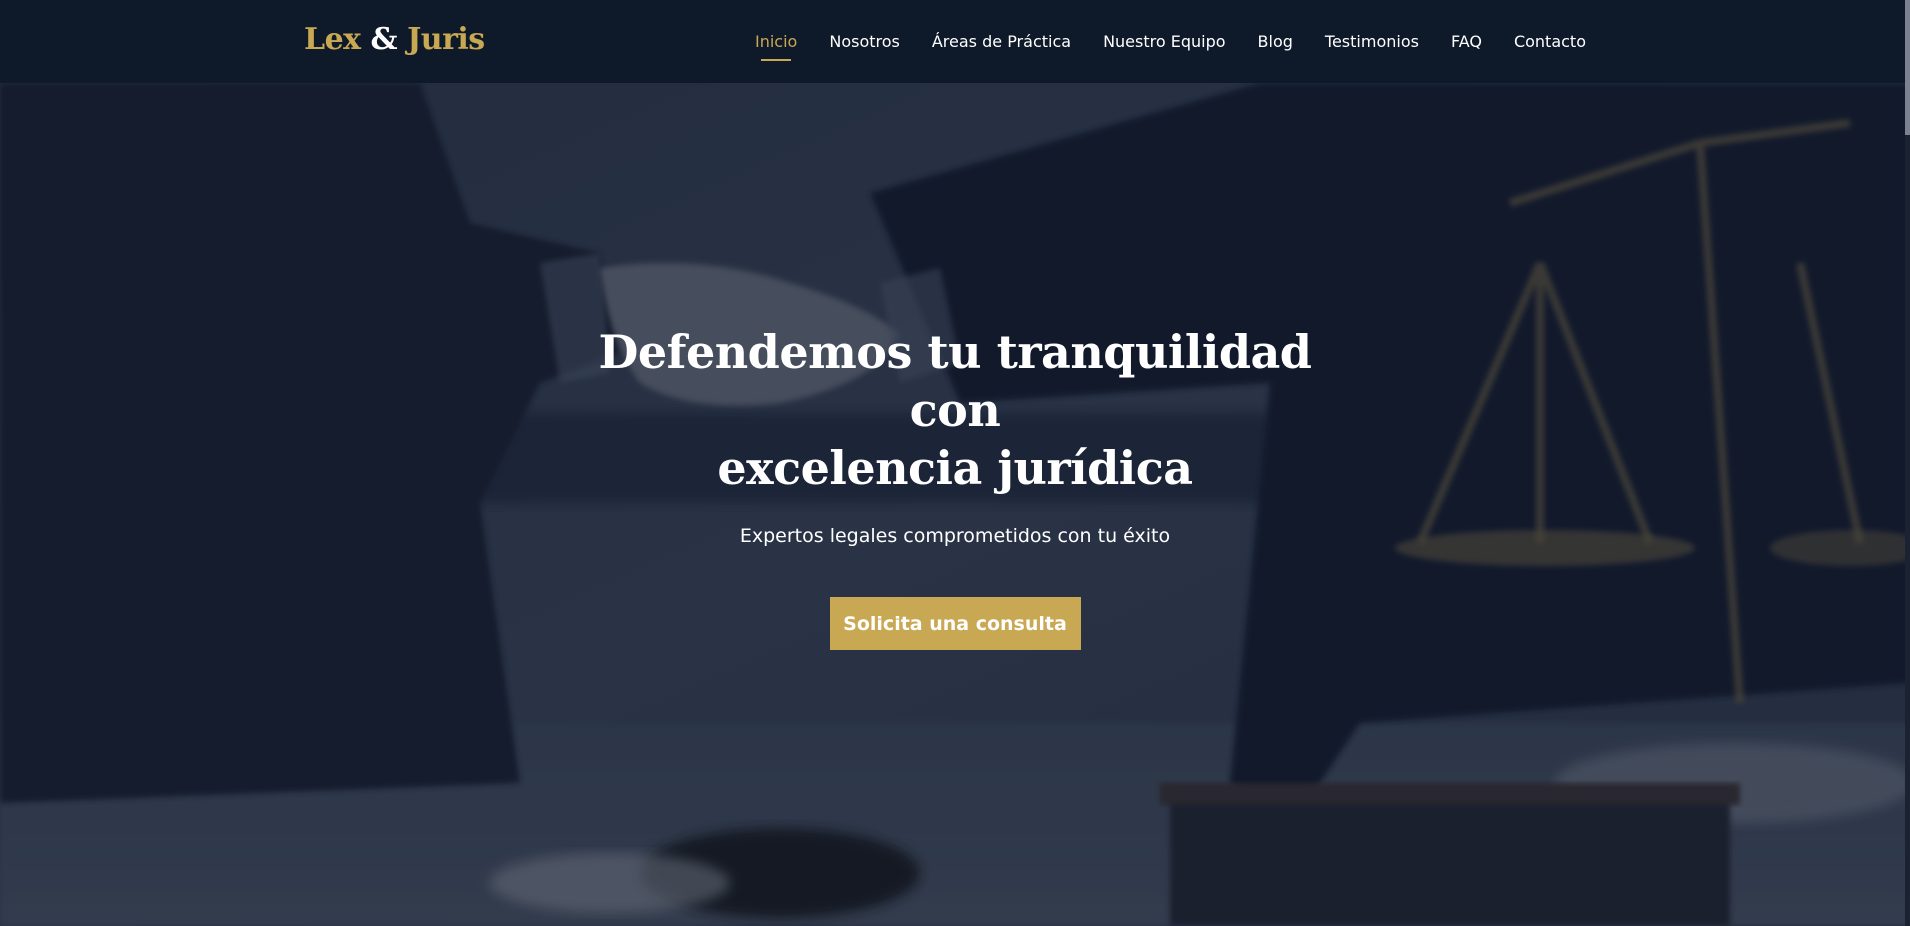  Describe the element at coordinates (1372, 41) in the screenshot. I see `nav-item-testimonios: Testimonios` at that location.